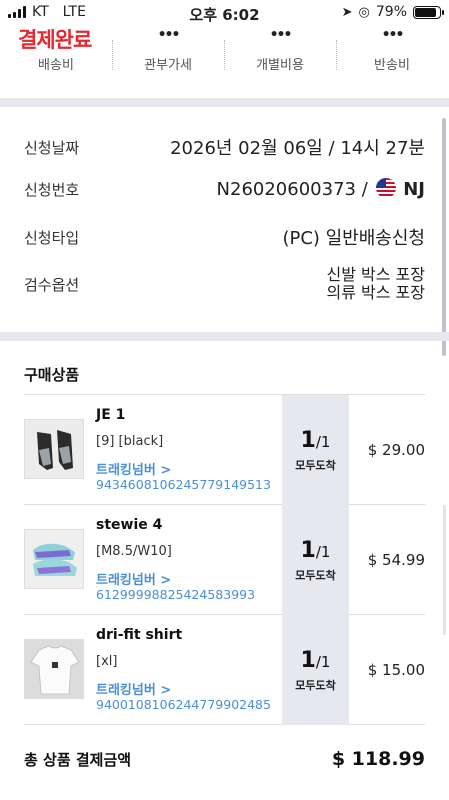  I want to click on product-name: JE 1, so click(111, 415).